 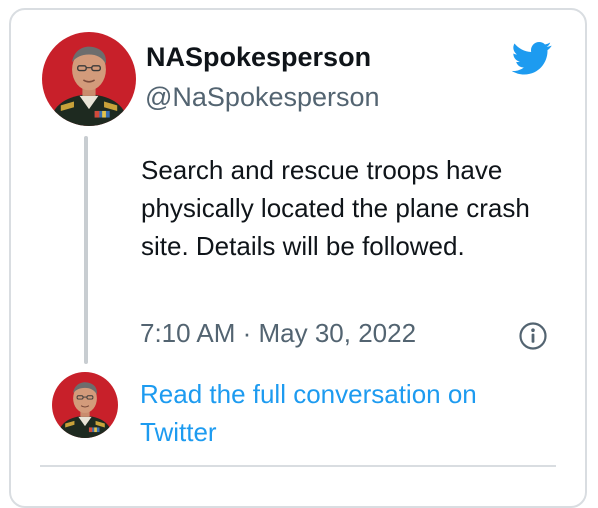 I want to click on avatar, so click(x=89, y=79).